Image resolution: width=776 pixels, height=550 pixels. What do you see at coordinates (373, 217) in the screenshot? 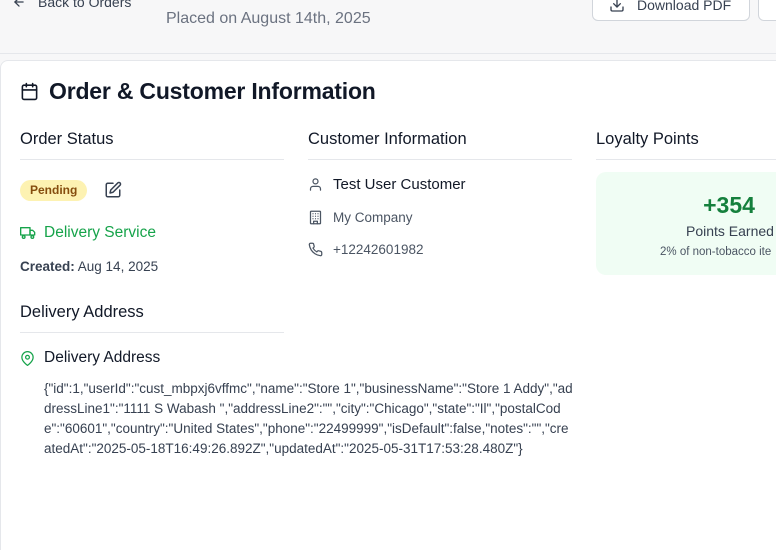
I see `customer-company: My Company` at bounding box center [373, 217].